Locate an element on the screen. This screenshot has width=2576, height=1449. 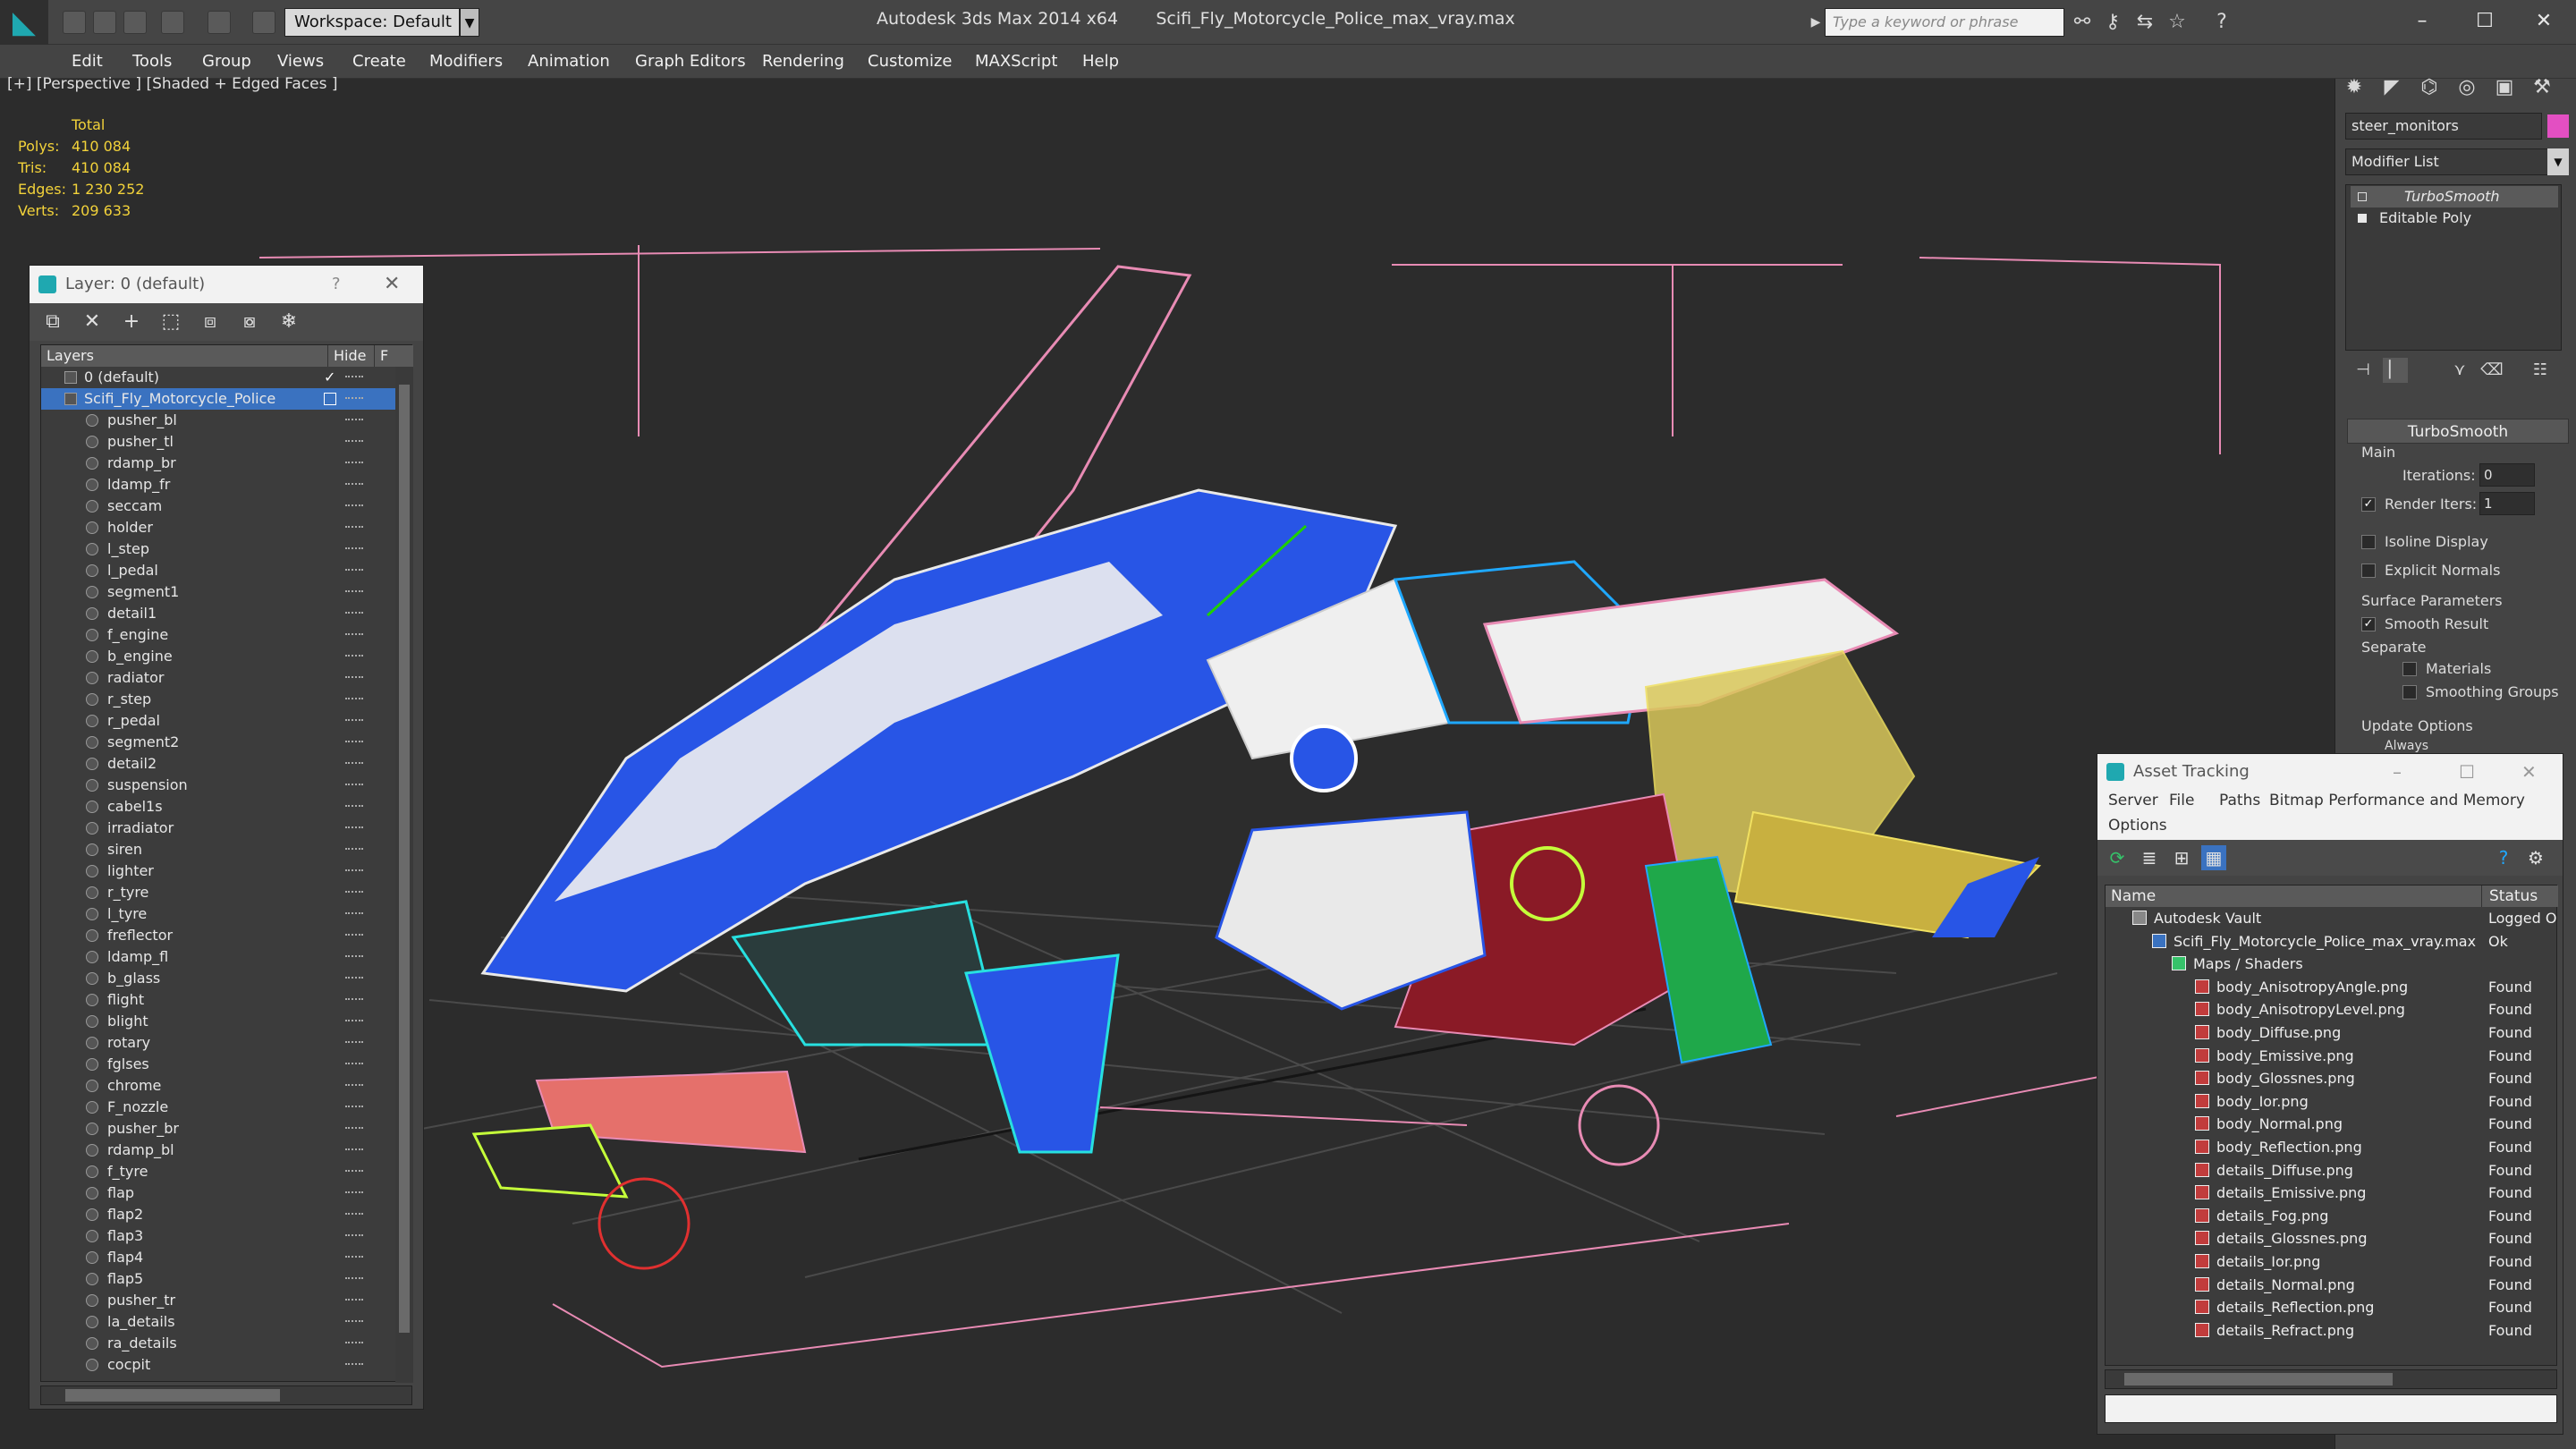
menu-help: Help is located at coordinates (1100, 62).